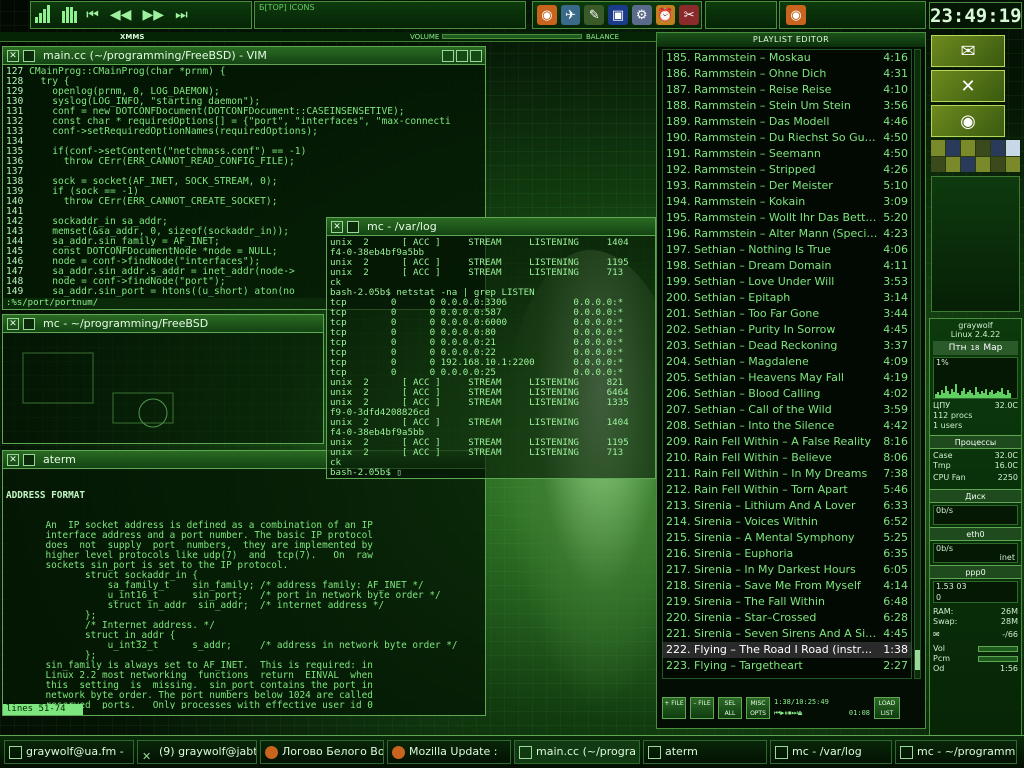 Image resolution: width=1024 pixels, height=768 pixels. What do you see at coordinates (787, 554) in the screenshot?
I see `playlist-track: 216. Sirenia – Euphoria 6:35` at bounding box center [787, 554].